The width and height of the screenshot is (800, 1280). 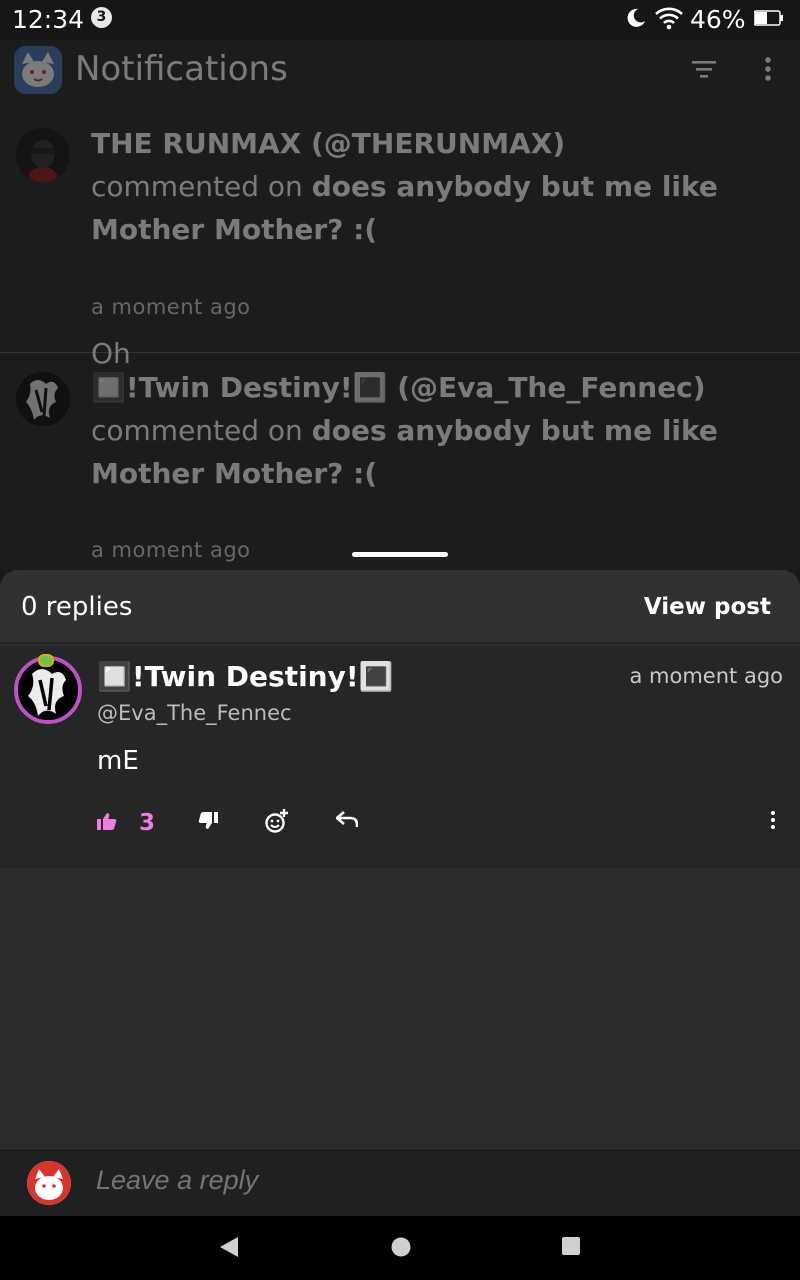 I want to click on comment-author-name: 🔲!Twin Destiny!🔳, so click(x=245, y=676).